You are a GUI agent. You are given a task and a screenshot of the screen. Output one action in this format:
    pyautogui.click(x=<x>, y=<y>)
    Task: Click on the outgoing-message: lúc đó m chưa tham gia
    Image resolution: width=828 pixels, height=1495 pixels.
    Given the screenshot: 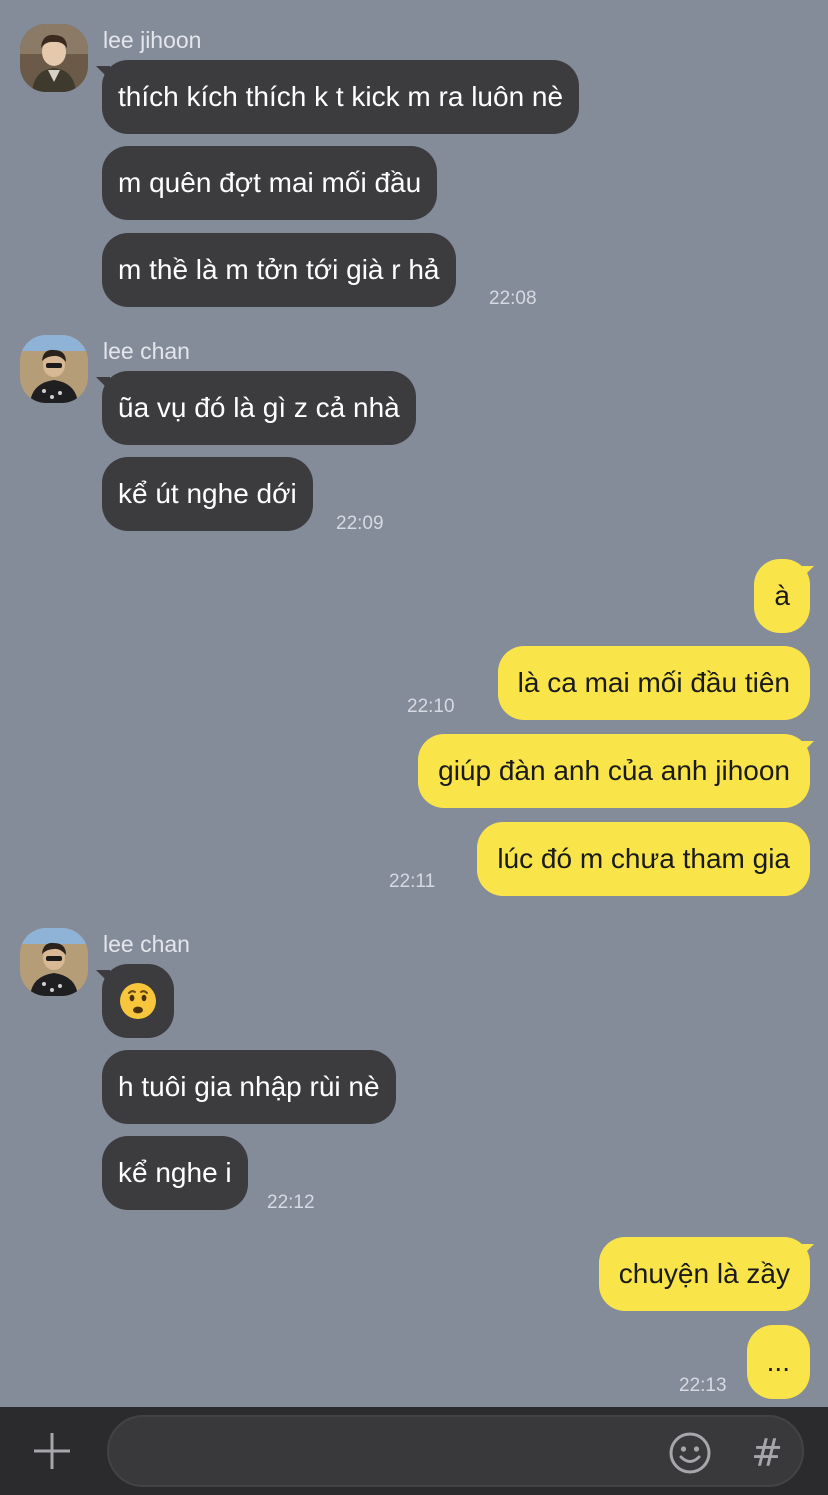 What is the action you would take?
    pyautogui.click(x=643, y=859)
    